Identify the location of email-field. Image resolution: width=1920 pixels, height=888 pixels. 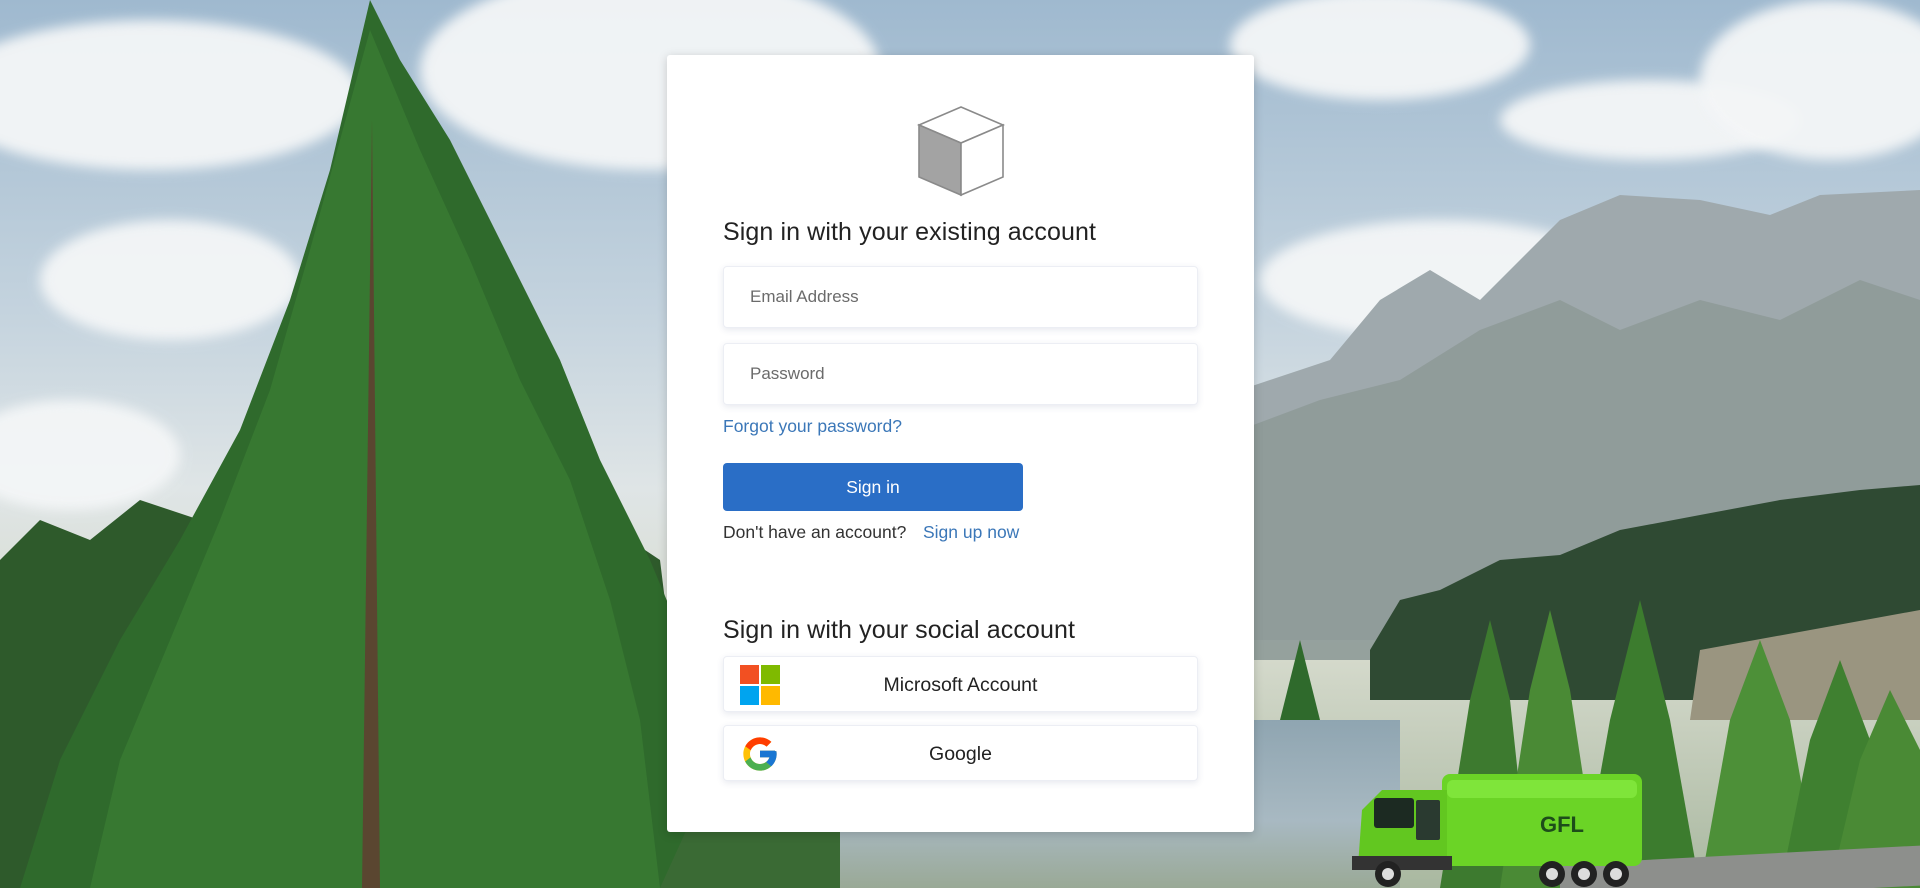
(960, 297).